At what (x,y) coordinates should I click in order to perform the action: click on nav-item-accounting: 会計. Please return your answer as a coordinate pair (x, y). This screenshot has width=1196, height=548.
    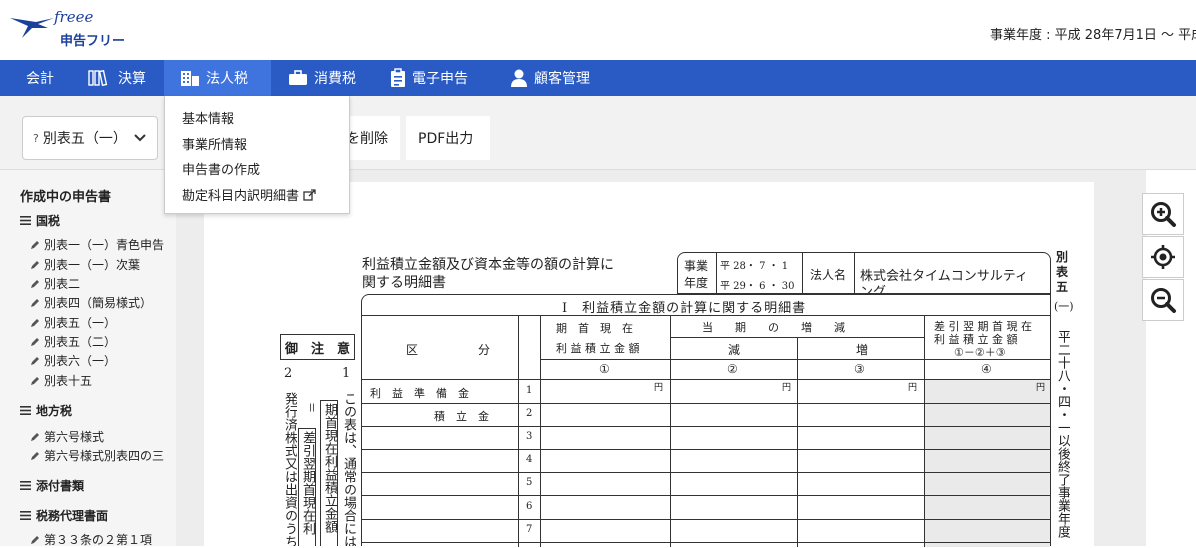
    Looking at the image, I should click on (40, 78).